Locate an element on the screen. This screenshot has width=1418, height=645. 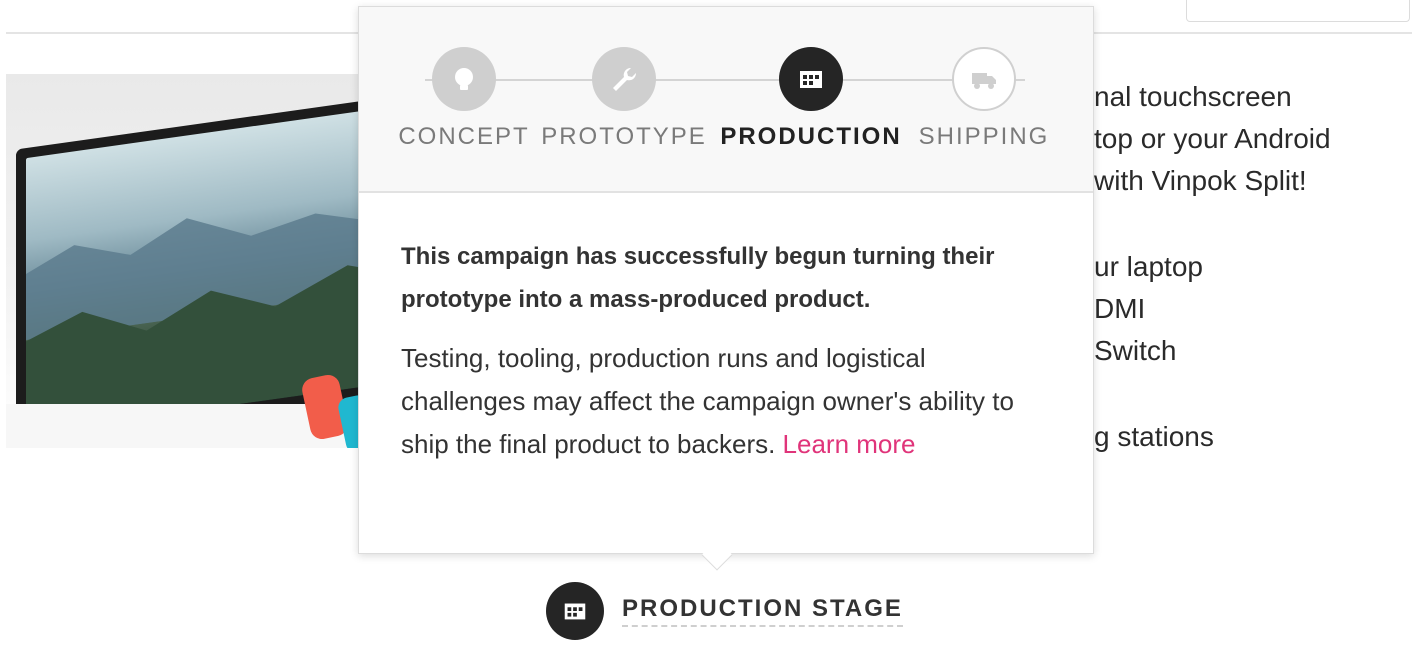
description-line: Switch is located at coordinates (1135, 350).